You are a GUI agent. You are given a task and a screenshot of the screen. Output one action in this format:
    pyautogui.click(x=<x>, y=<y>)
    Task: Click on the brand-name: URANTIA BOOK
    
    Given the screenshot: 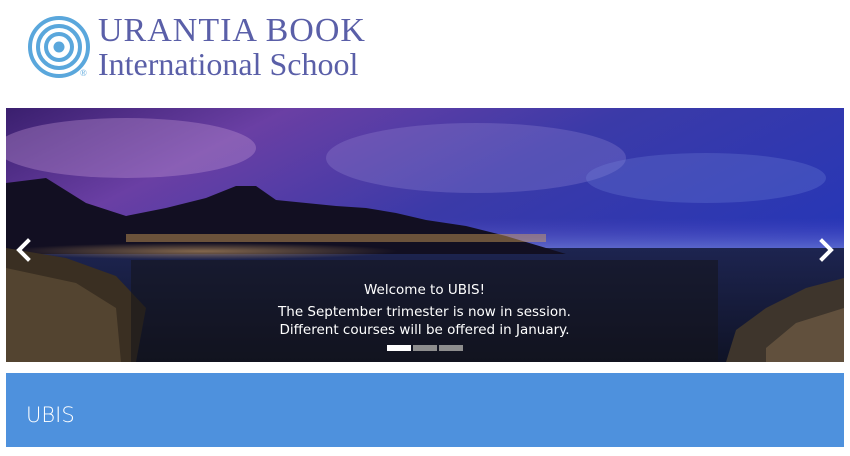 What is the action you would take?
    pyautogui.click(x=232, y=31)
    